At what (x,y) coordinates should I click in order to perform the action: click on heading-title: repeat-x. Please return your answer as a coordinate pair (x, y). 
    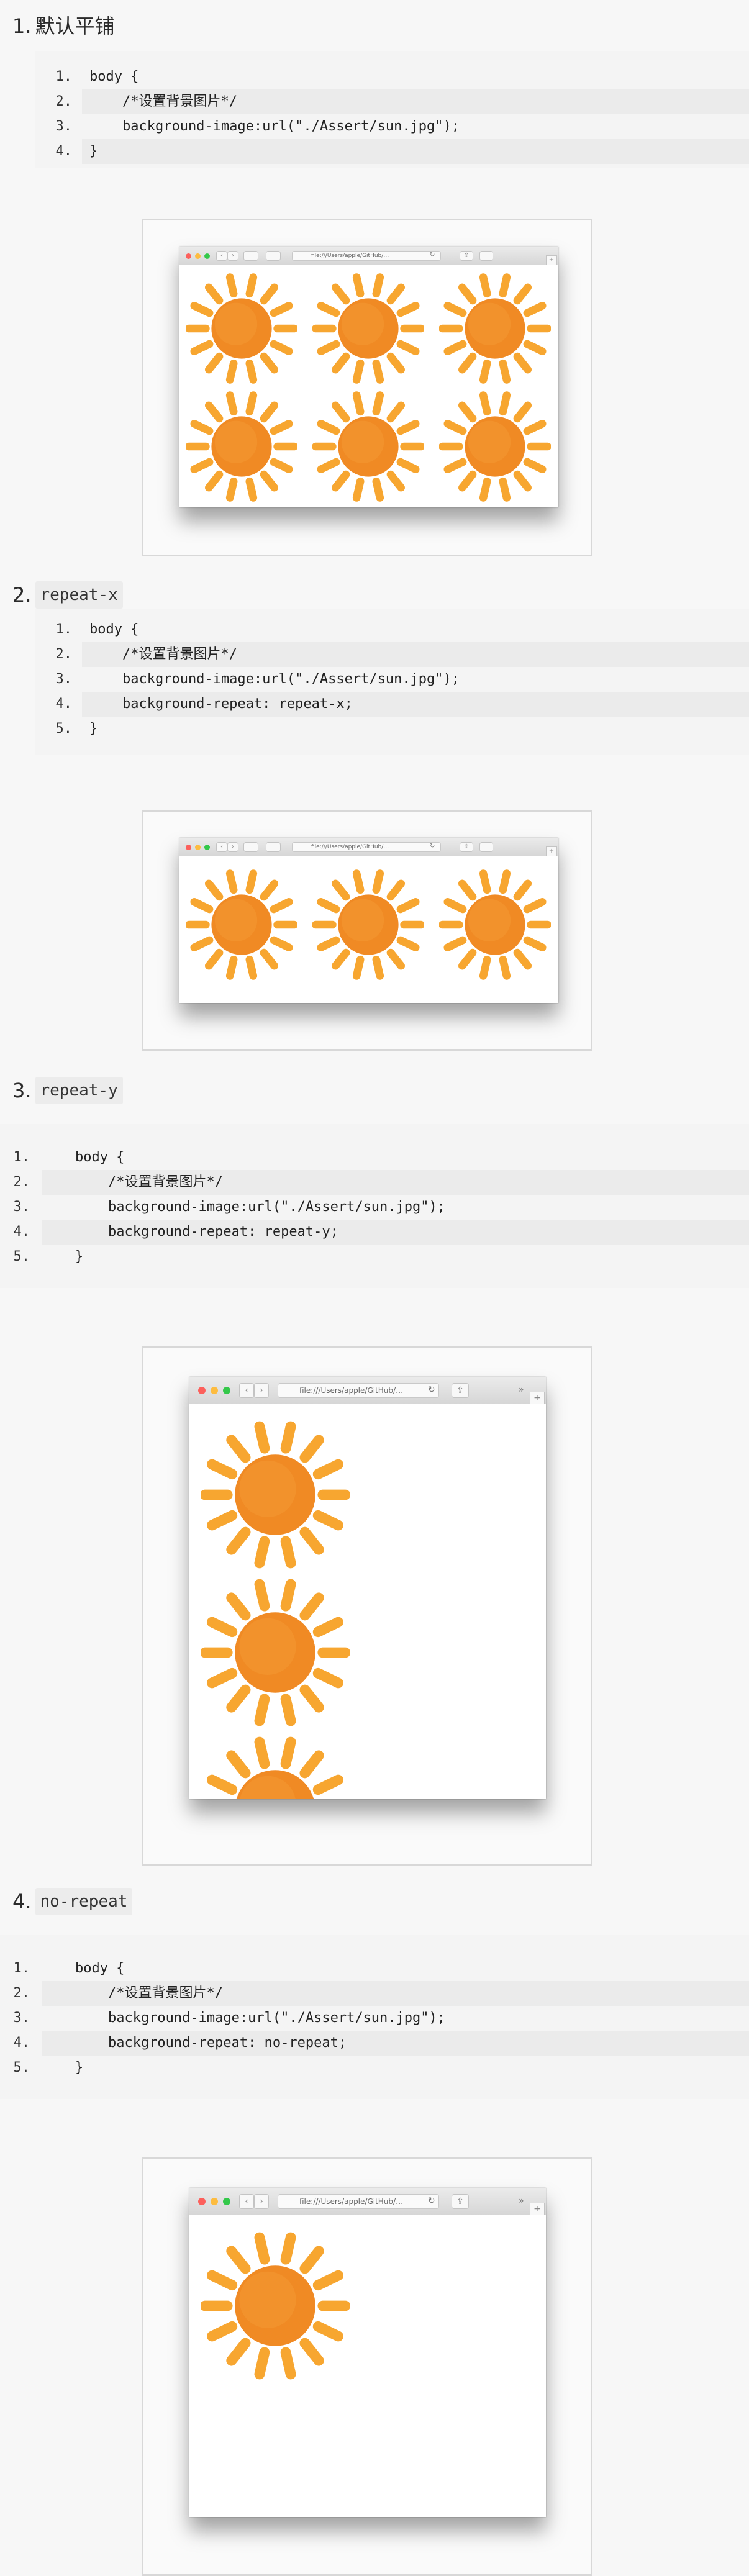
    Looking at the image, I should click on (79, 595).